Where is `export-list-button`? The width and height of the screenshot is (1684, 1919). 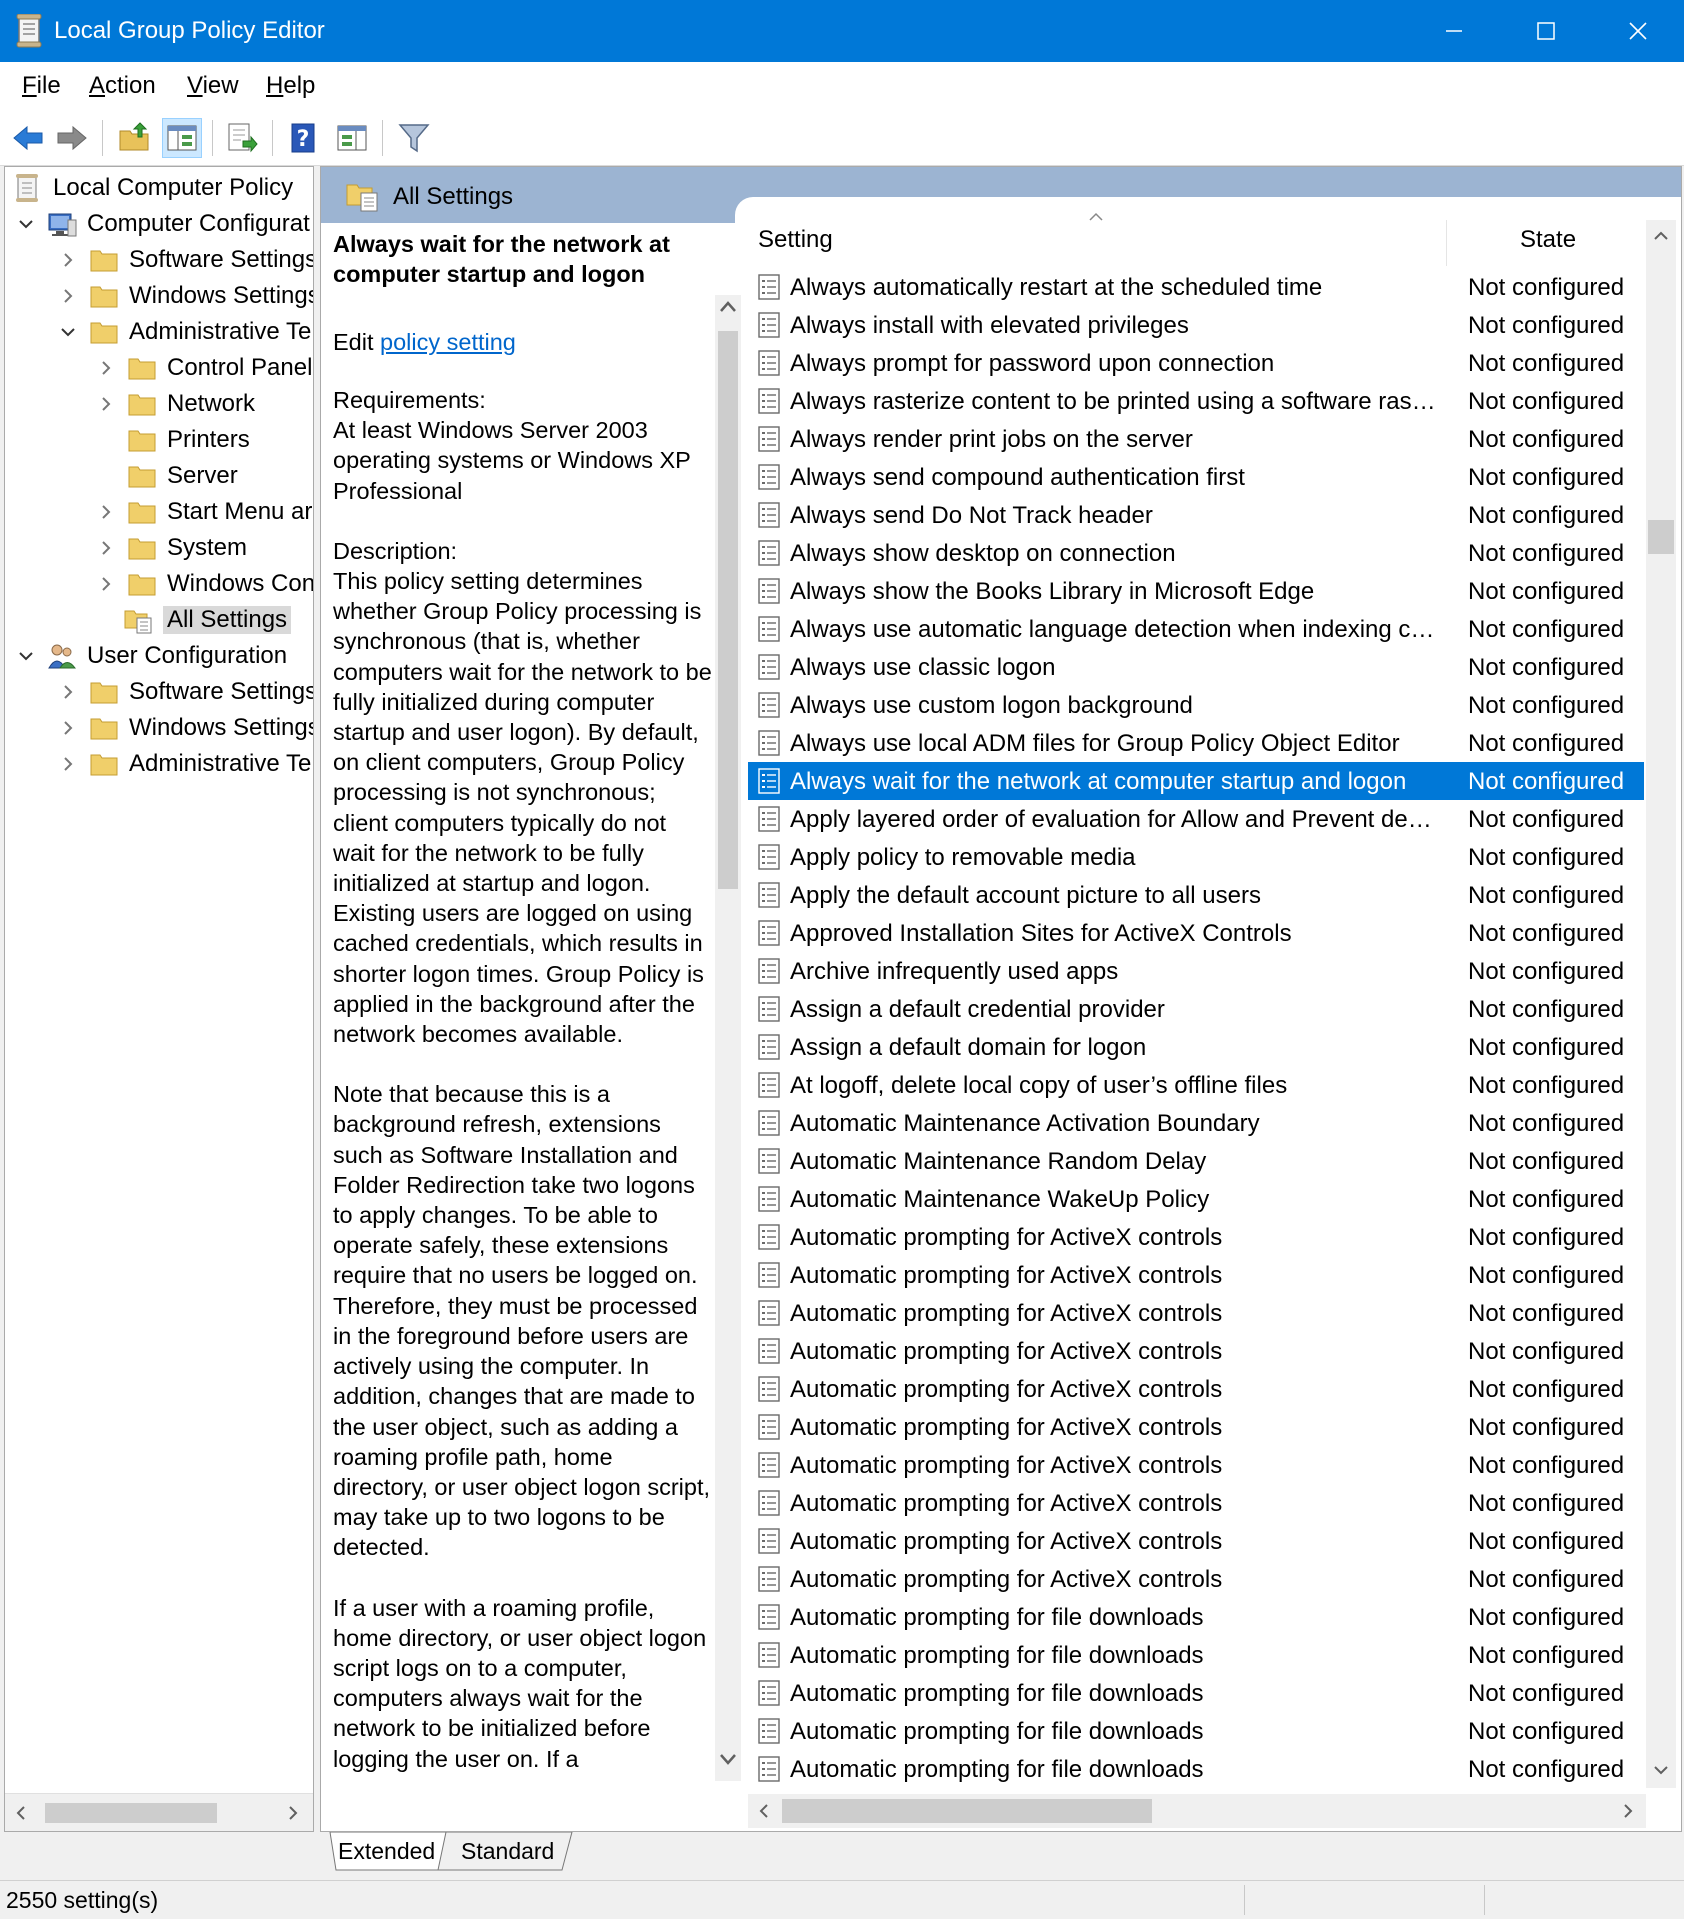 export-list-button is located at coordinates (242, 138).